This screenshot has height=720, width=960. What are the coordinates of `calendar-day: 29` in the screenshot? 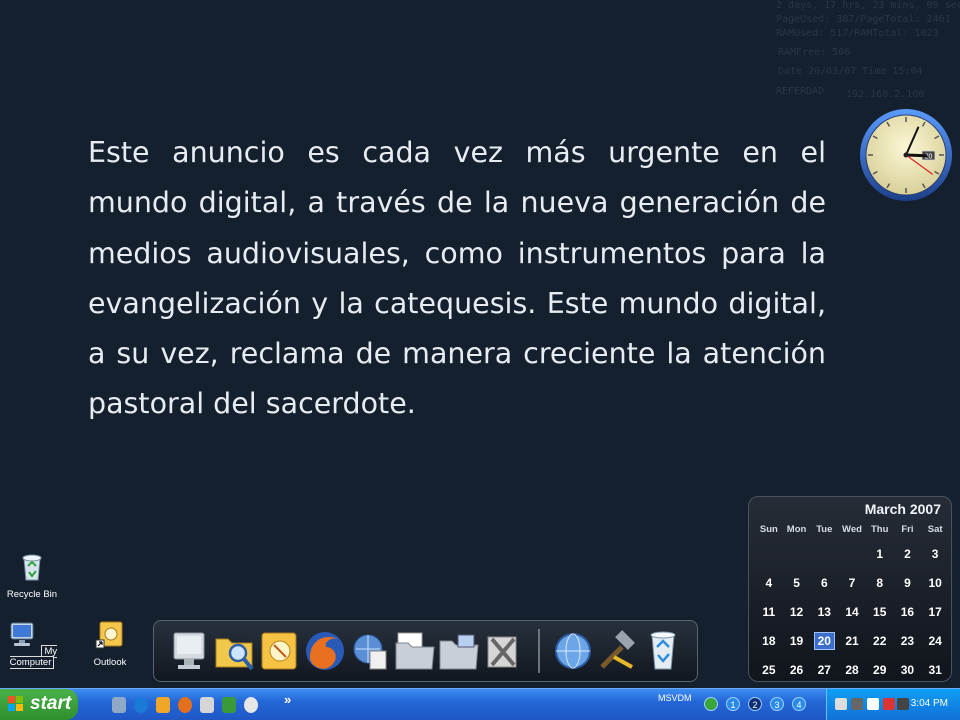 It's located at (880, 671).